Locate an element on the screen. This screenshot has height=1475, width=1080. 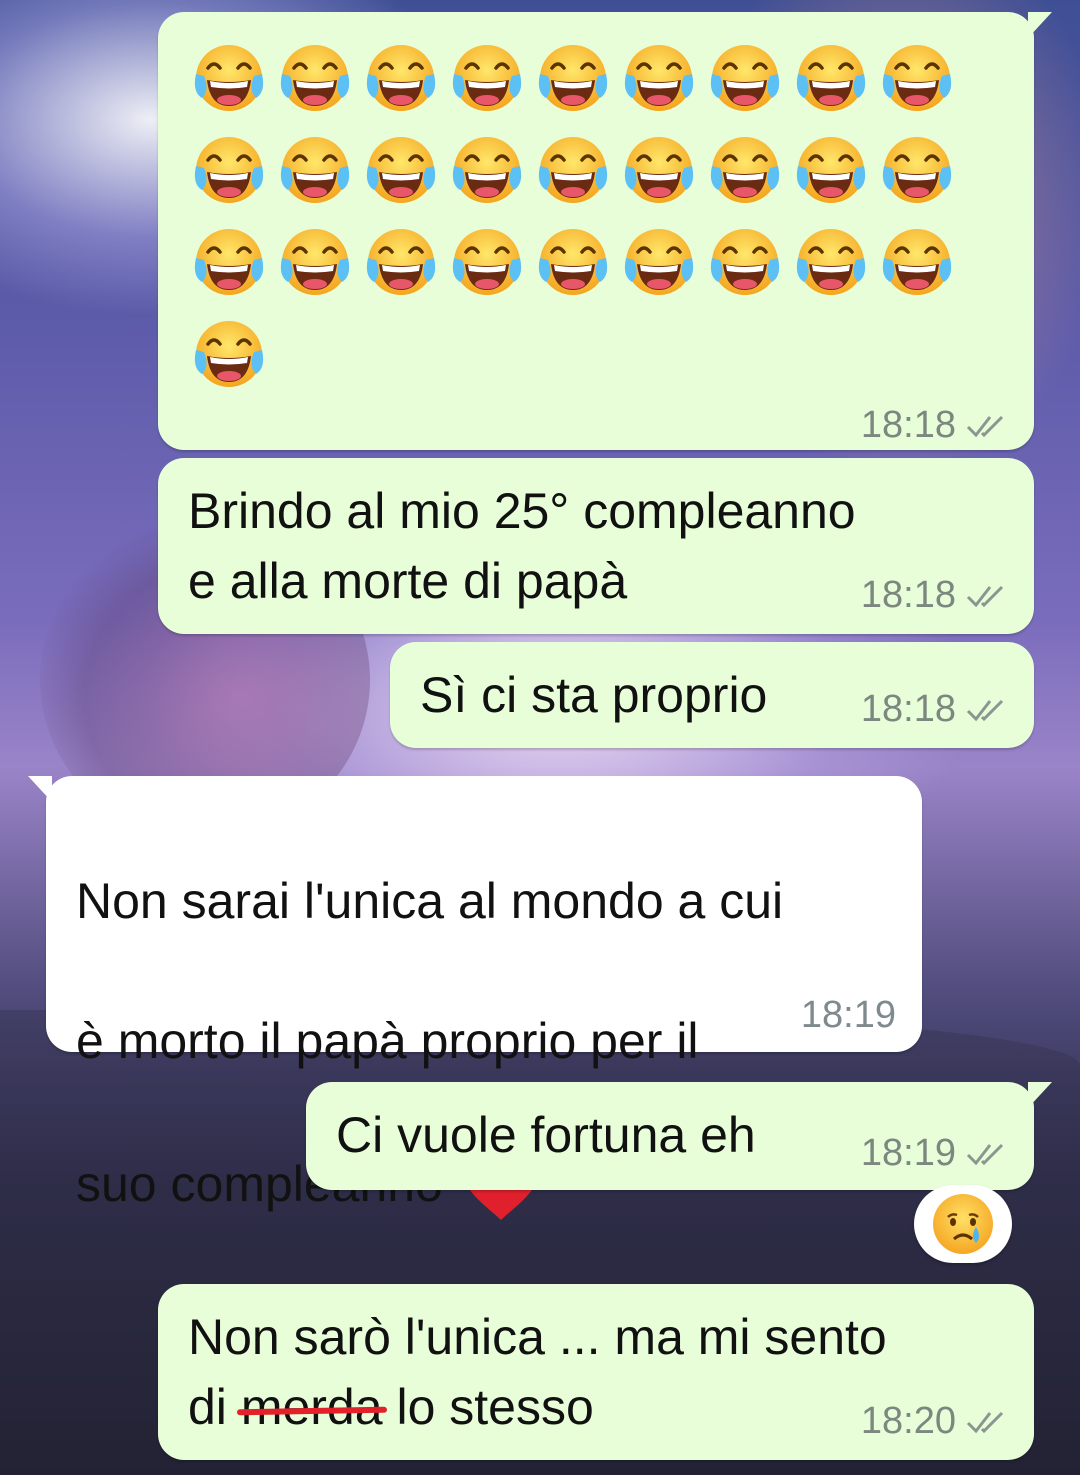
message-line: è morto il papà proprio per il is located at coordinates (387, 1041).